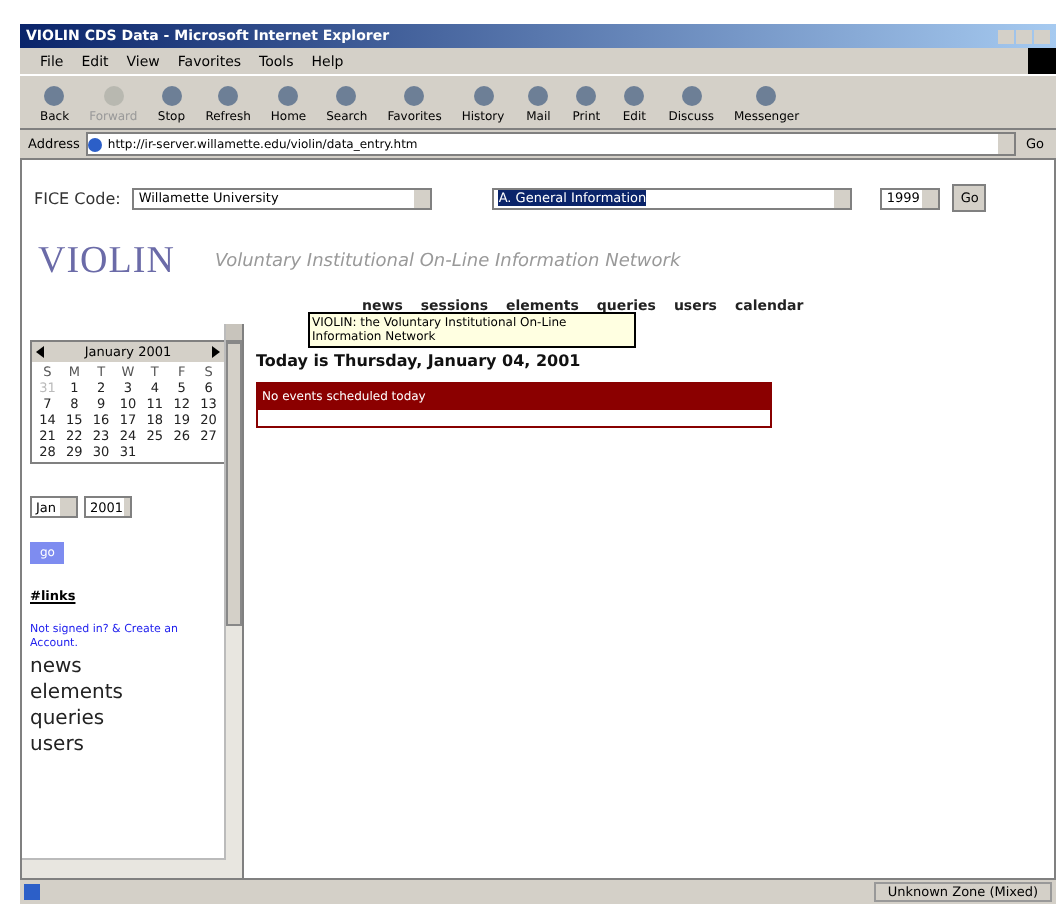  I want to click on sidebar-link: elements, so click(76, 693).